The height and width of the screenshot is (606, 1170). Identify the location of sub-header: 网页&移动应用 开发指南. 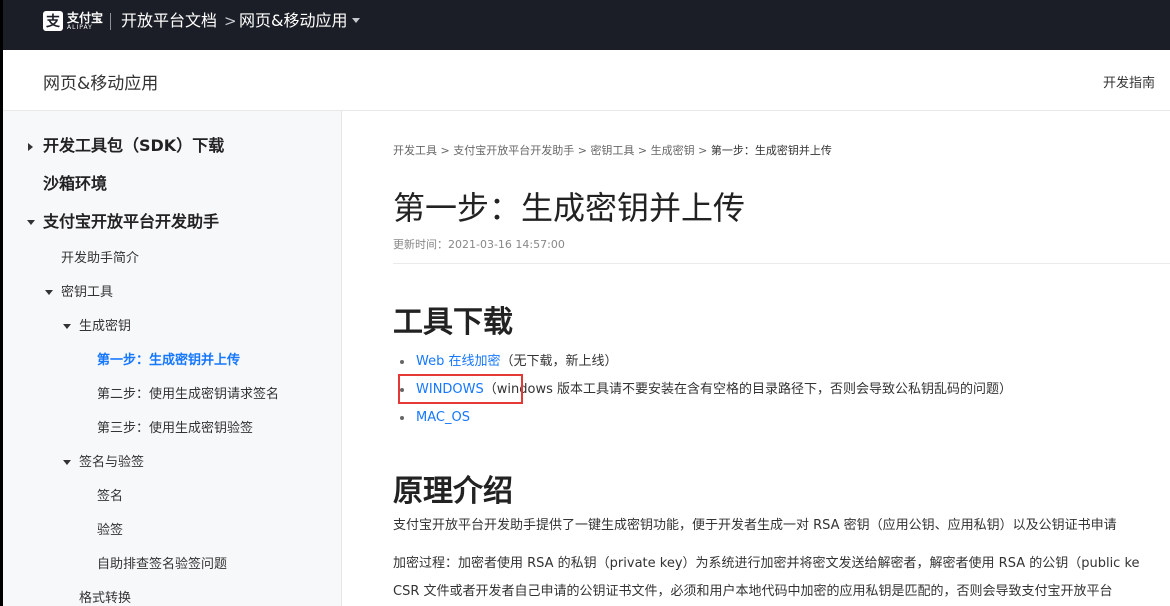
(586, 80).